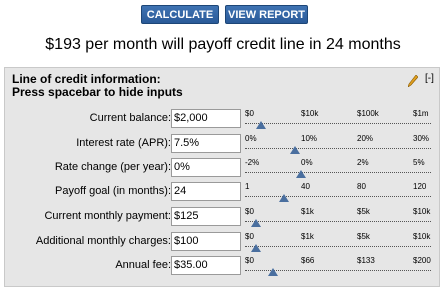 The height and width of the screenshot is (287, 446). I want to click on input-row: Interest rate (APR): 7.5% 0% 10% 20% 30%, so click(223, 144).